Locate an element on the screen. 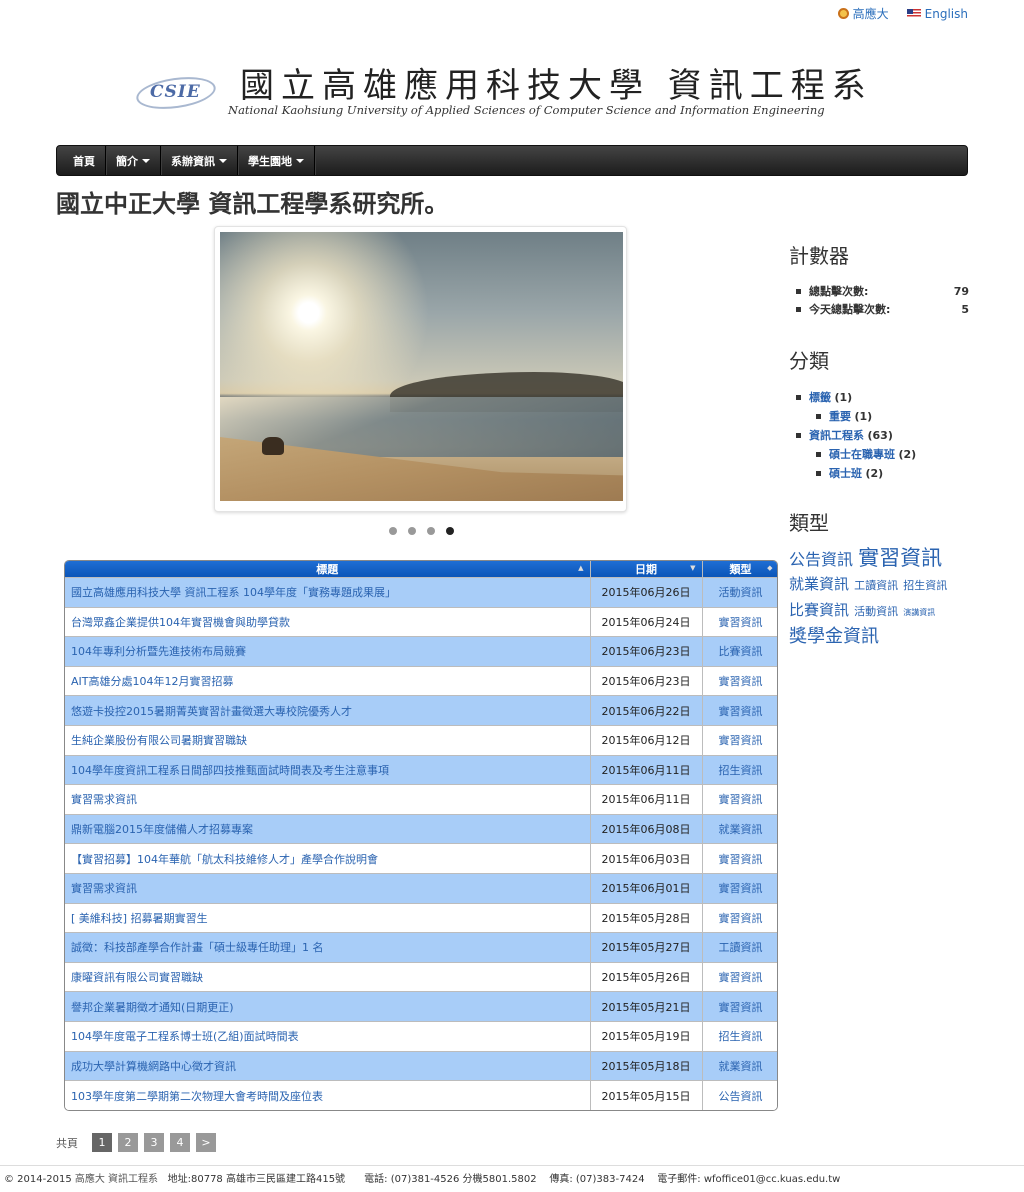  type-tag-link: 公告資訊 is located at coordinates (821, 559).